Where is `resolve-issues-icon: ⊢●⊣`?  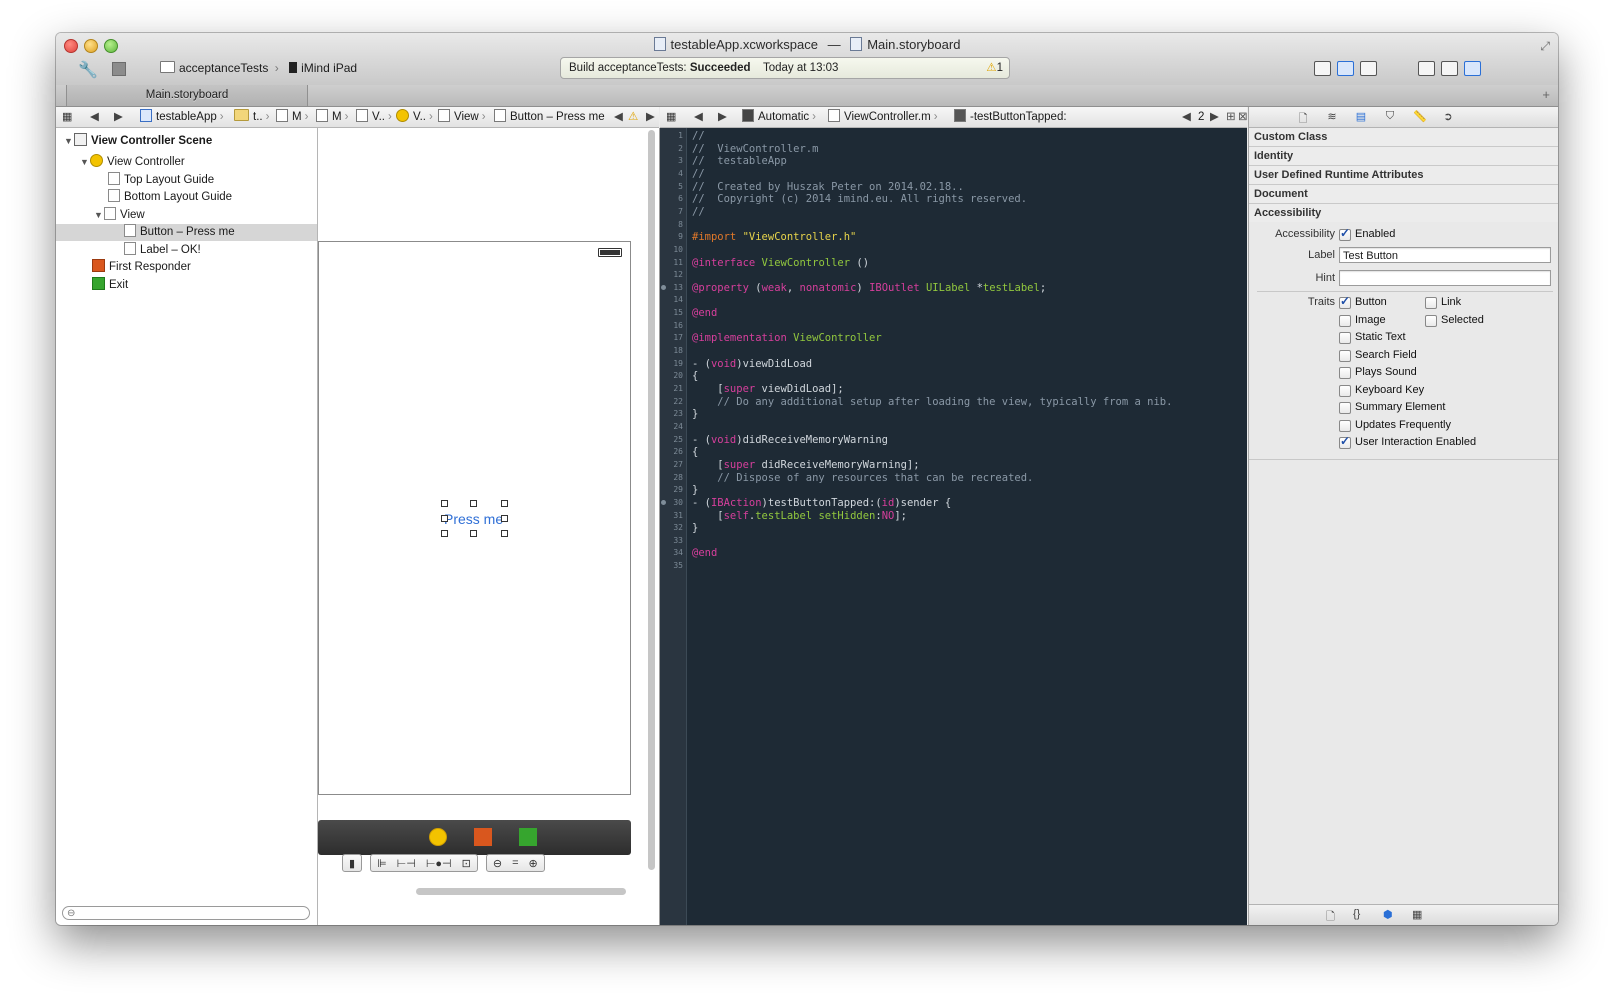 resolve-issues-icon: ⊢●⊣ is located at coordinates (439, 863).